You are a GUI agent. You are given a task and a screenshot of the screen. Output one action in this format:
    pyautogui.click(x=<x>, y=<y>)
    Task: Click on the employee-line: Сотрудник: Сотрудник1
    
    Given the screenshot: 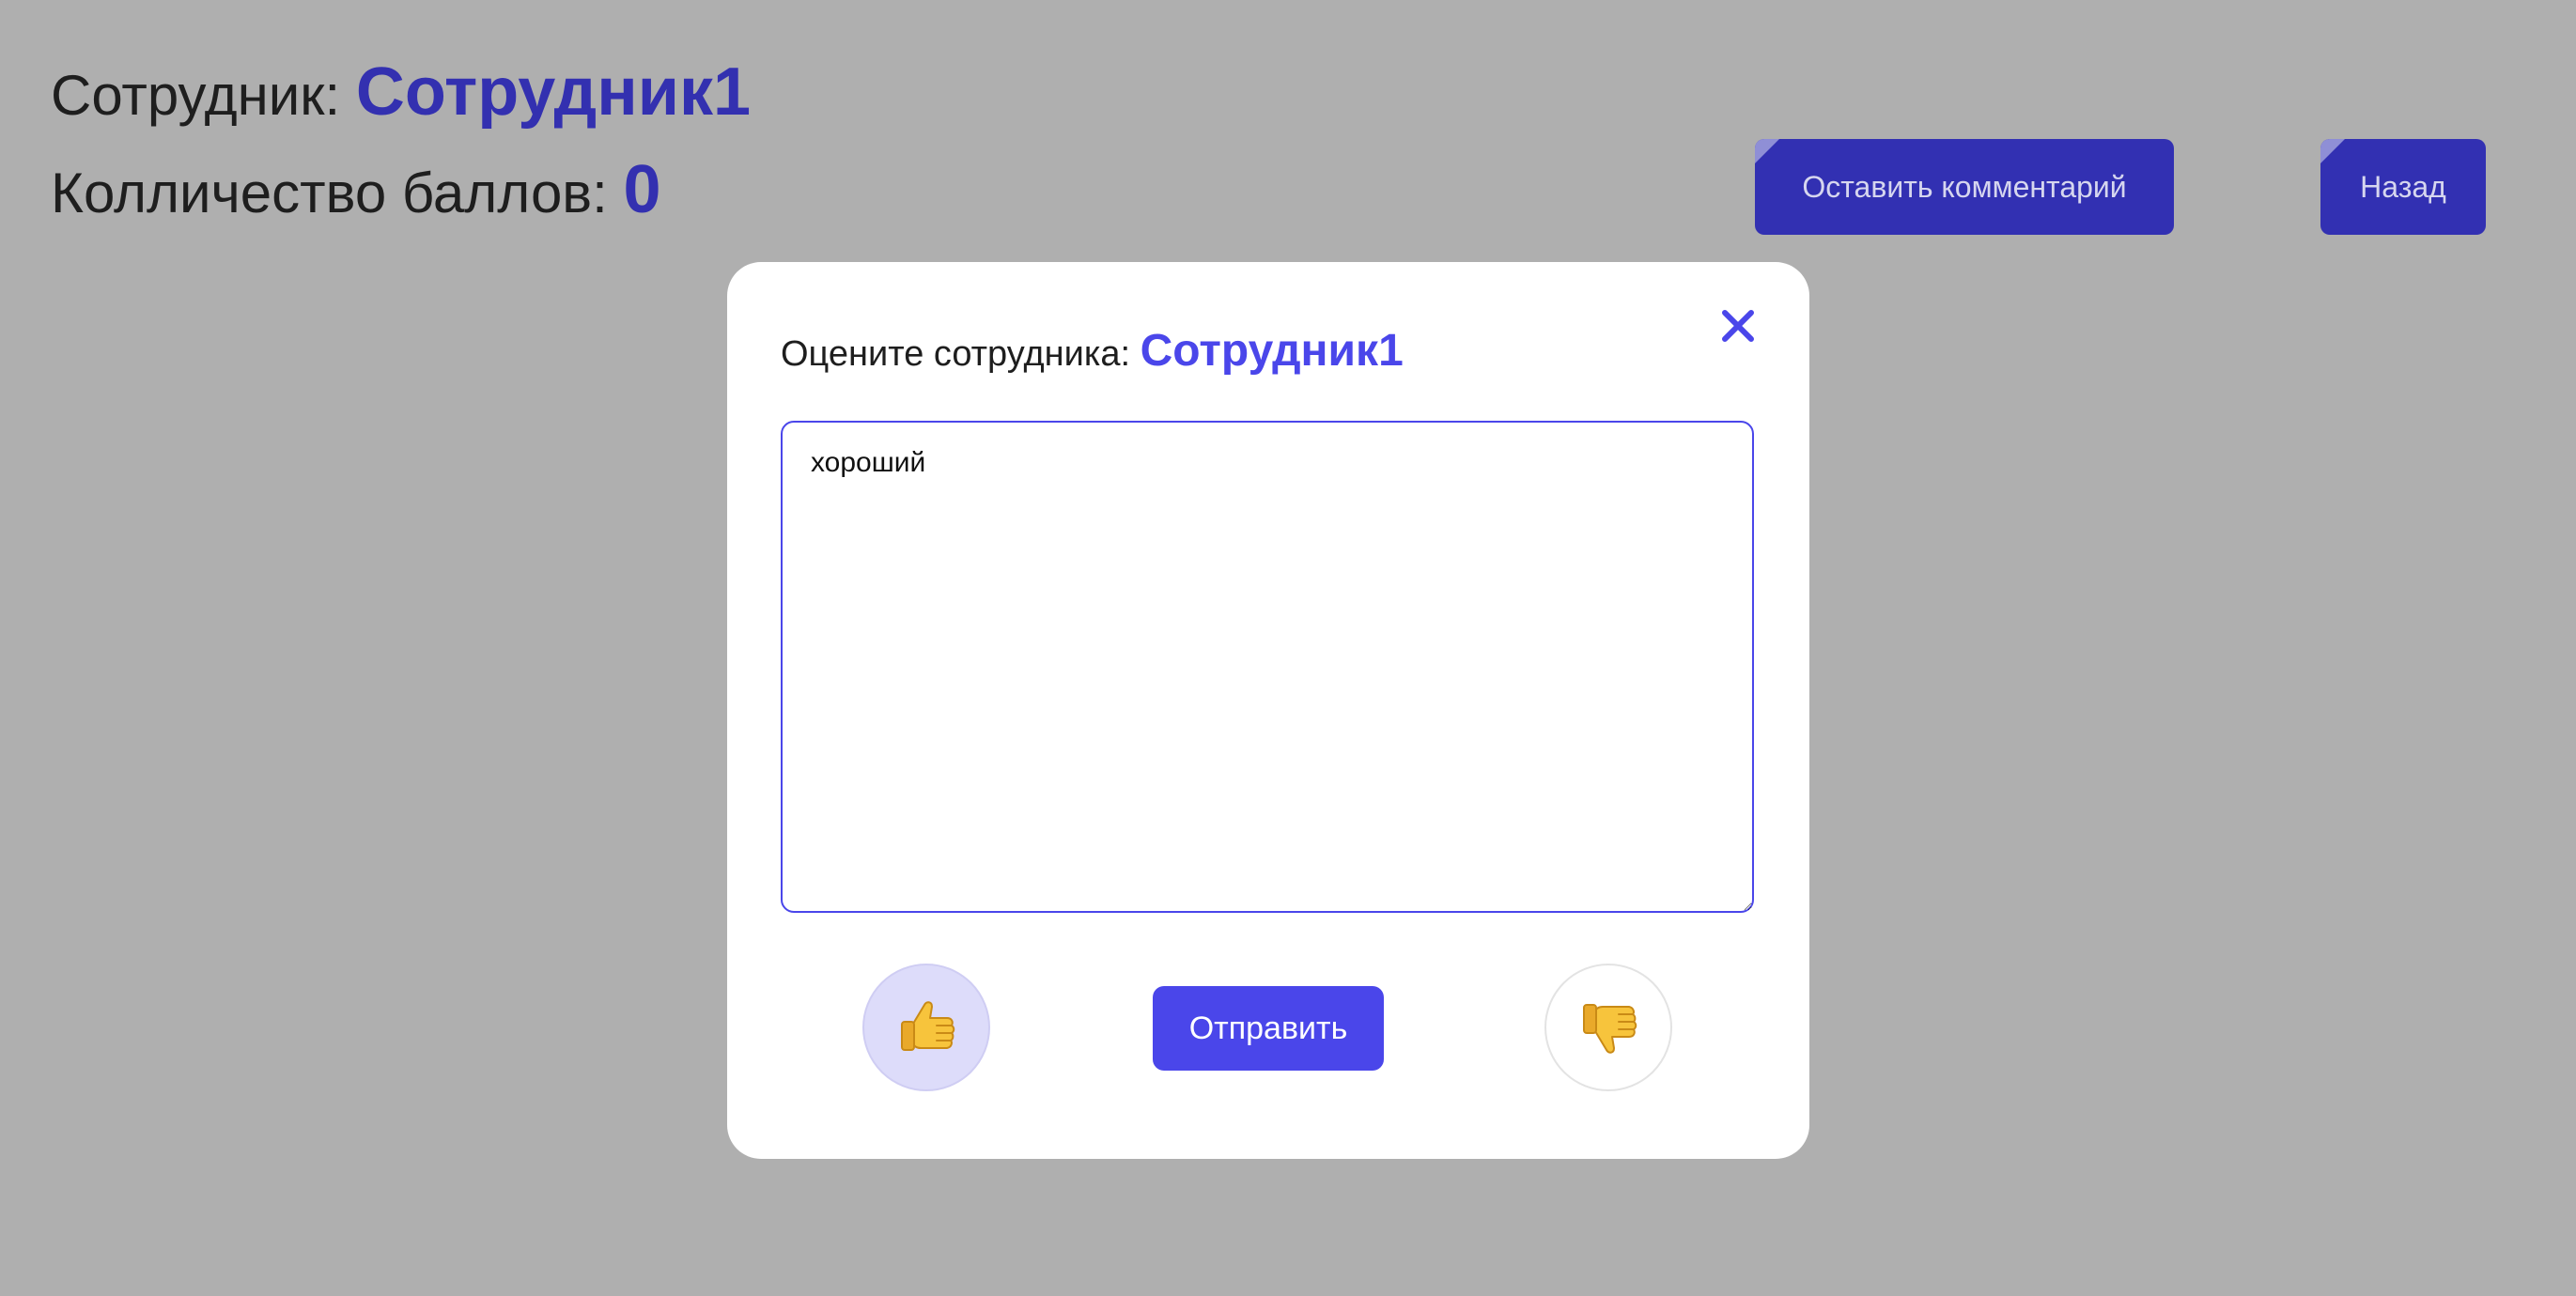 What is the action you would take?
    pyautogui.click(x=401, y=92)
    